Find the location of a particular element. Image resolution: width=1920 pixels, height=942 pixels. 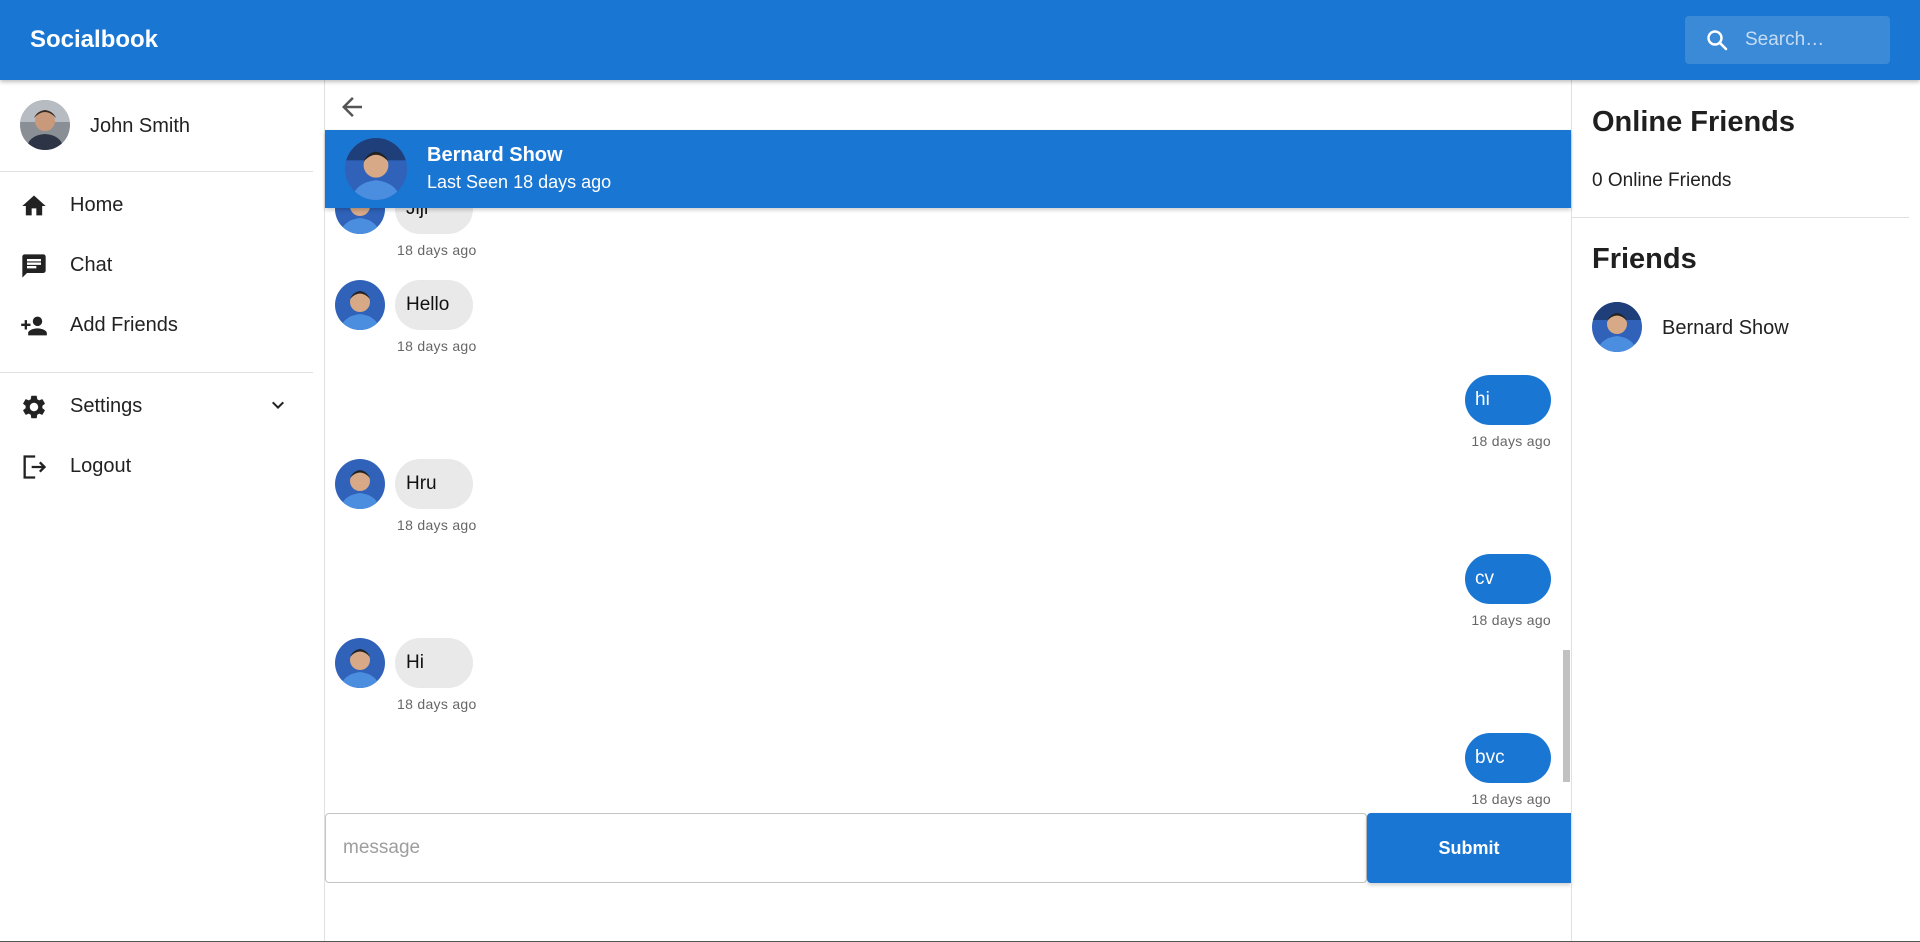

message-outgoing: hi 18 days ago is located at coordinates (1388, 415).